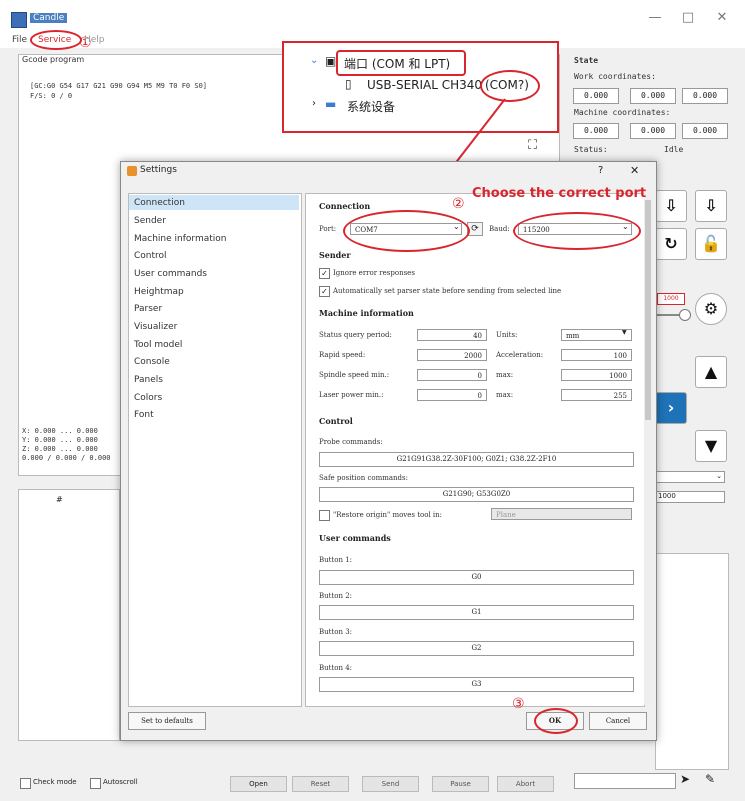 This screenshot has height=801, width=745. I want to click on button3-label: Button 3:, so click(336, 632).